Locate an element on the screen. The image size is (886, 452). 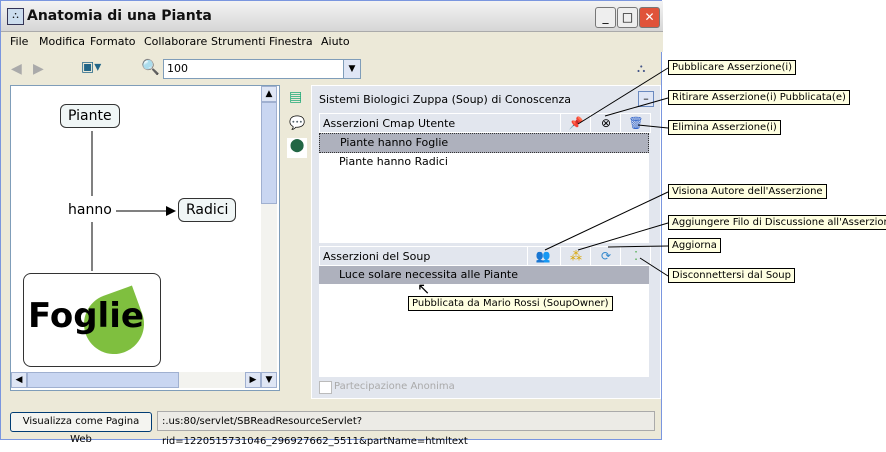
callout-retract: Ritirare Asserzione(i) Pubblicata(e) is located at coordinates (759, 97).